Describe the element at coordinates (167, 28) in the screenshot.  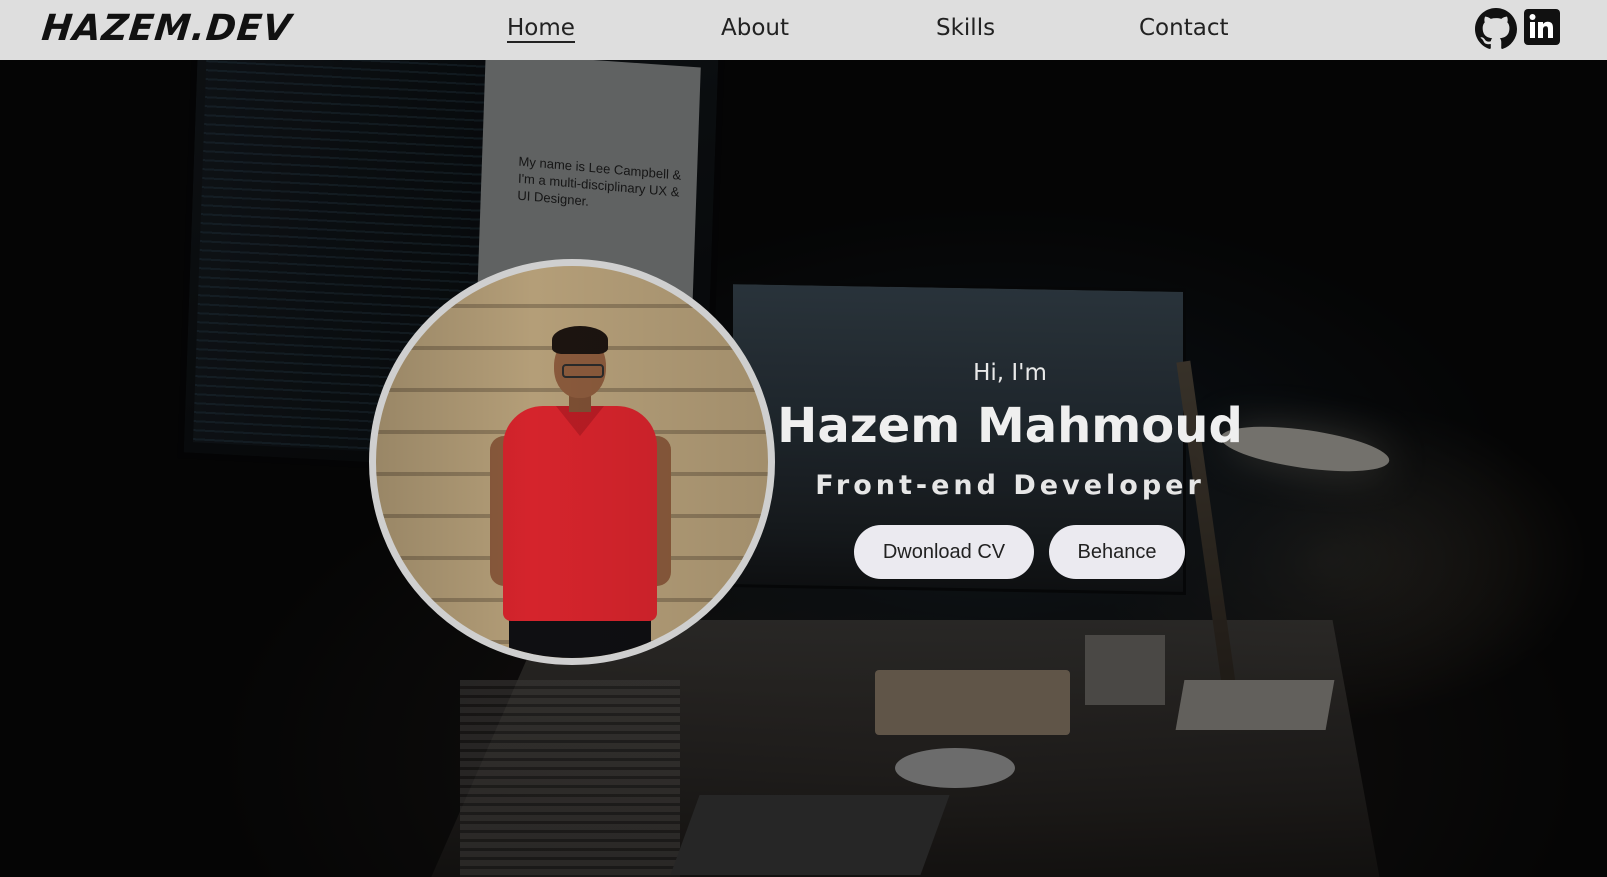
I see `logo: HAZEM.DEV` at that location.